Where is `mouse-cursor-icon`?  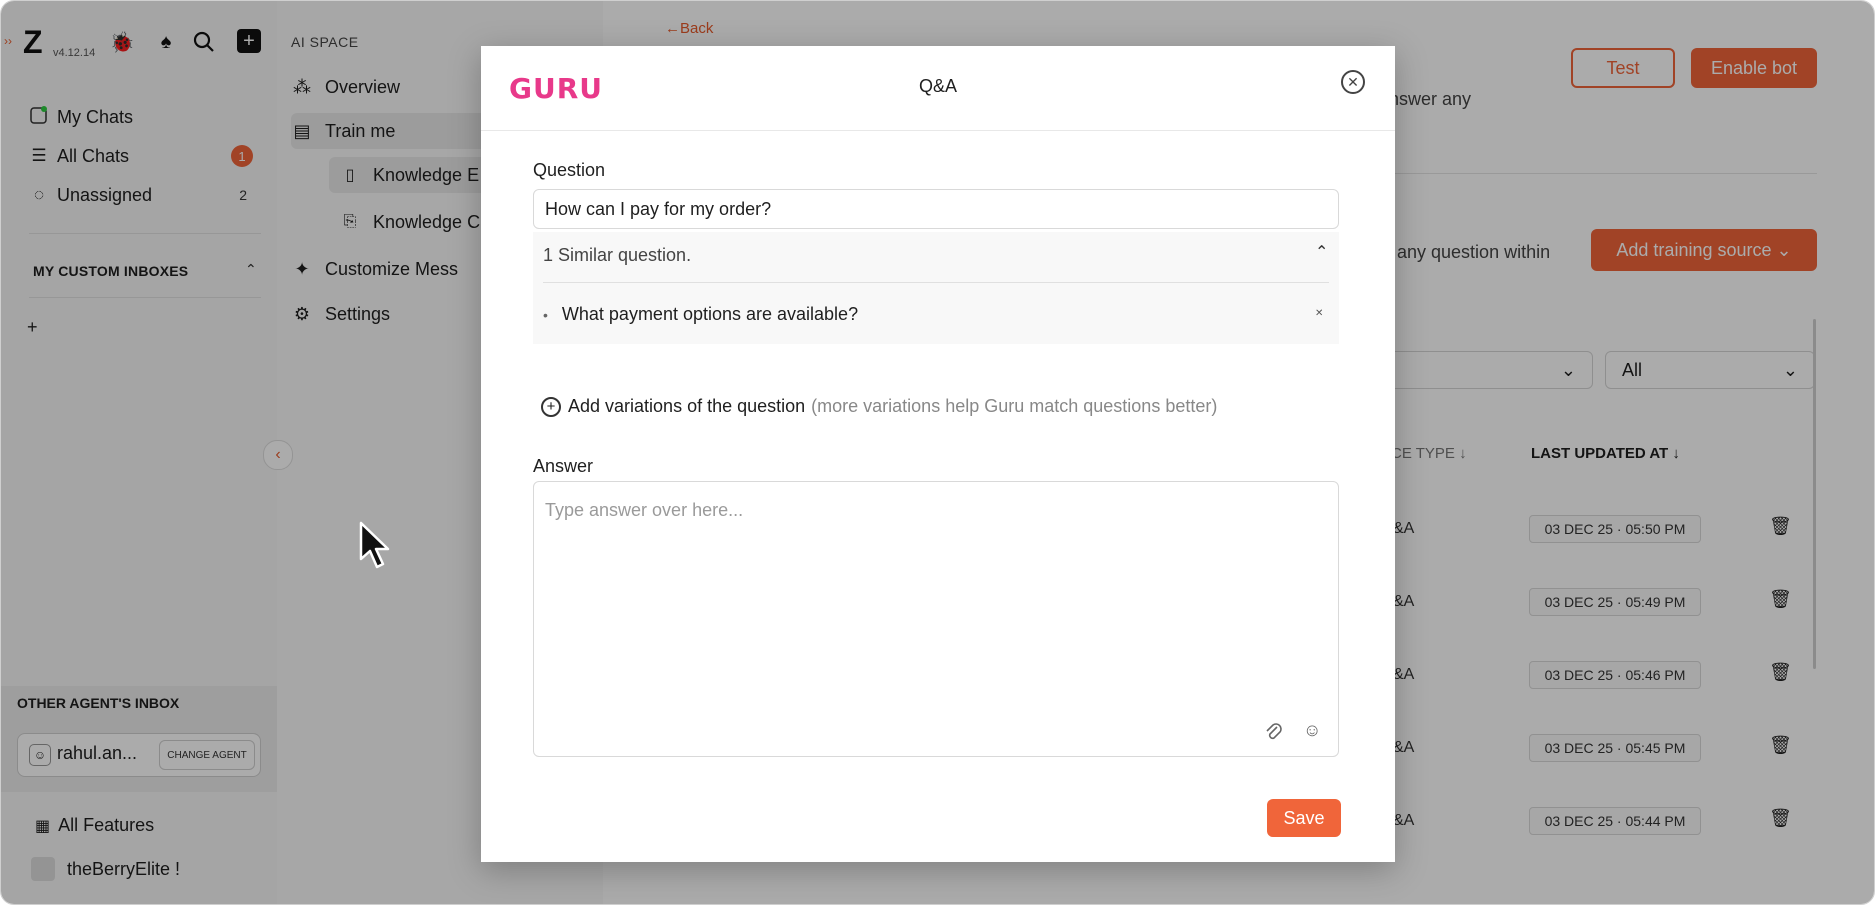
mouse-cursor-icon is located at coordinates (376, 547).